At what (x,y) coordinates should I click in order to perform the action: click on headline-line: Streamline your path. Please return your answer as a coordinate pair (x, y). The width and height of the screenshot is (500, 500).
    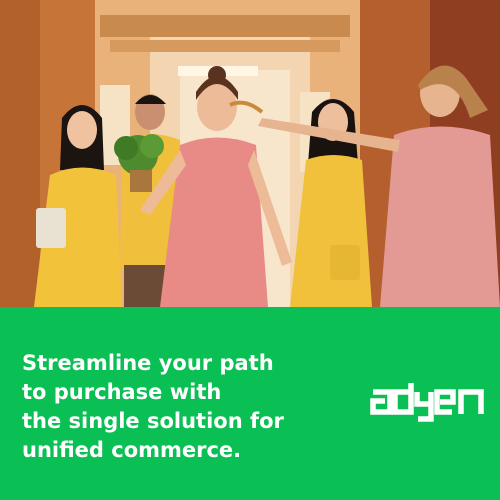
    Looking at the image, I should click on (148, 363).